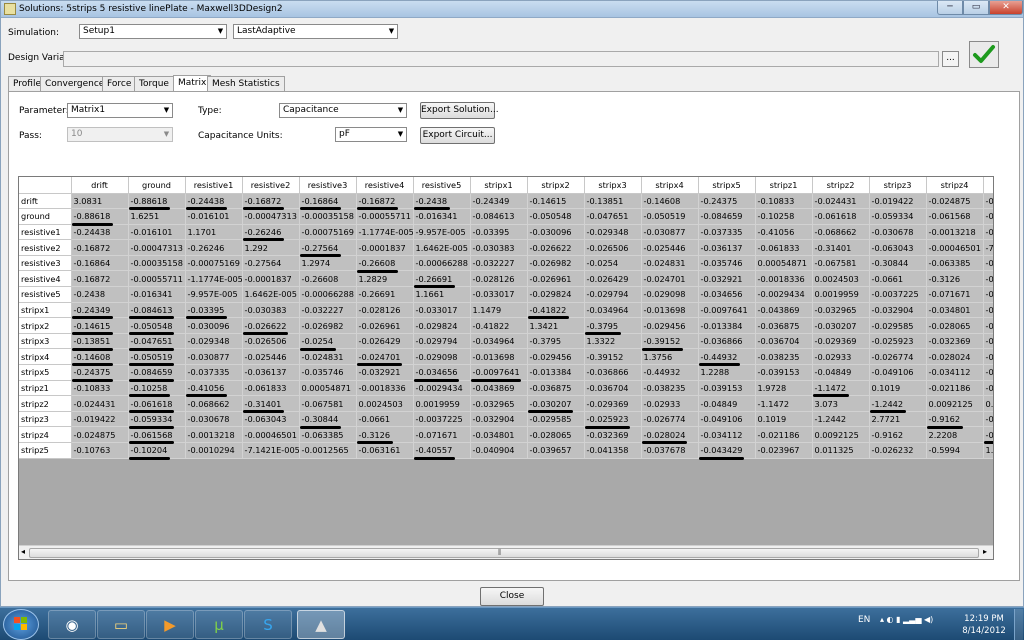 The image size is (1024, 640). What do you see at coordinates (271, 372) in the screenshot?
I see `matrix-cell: -0.036137` at bounding box center [271, 372].